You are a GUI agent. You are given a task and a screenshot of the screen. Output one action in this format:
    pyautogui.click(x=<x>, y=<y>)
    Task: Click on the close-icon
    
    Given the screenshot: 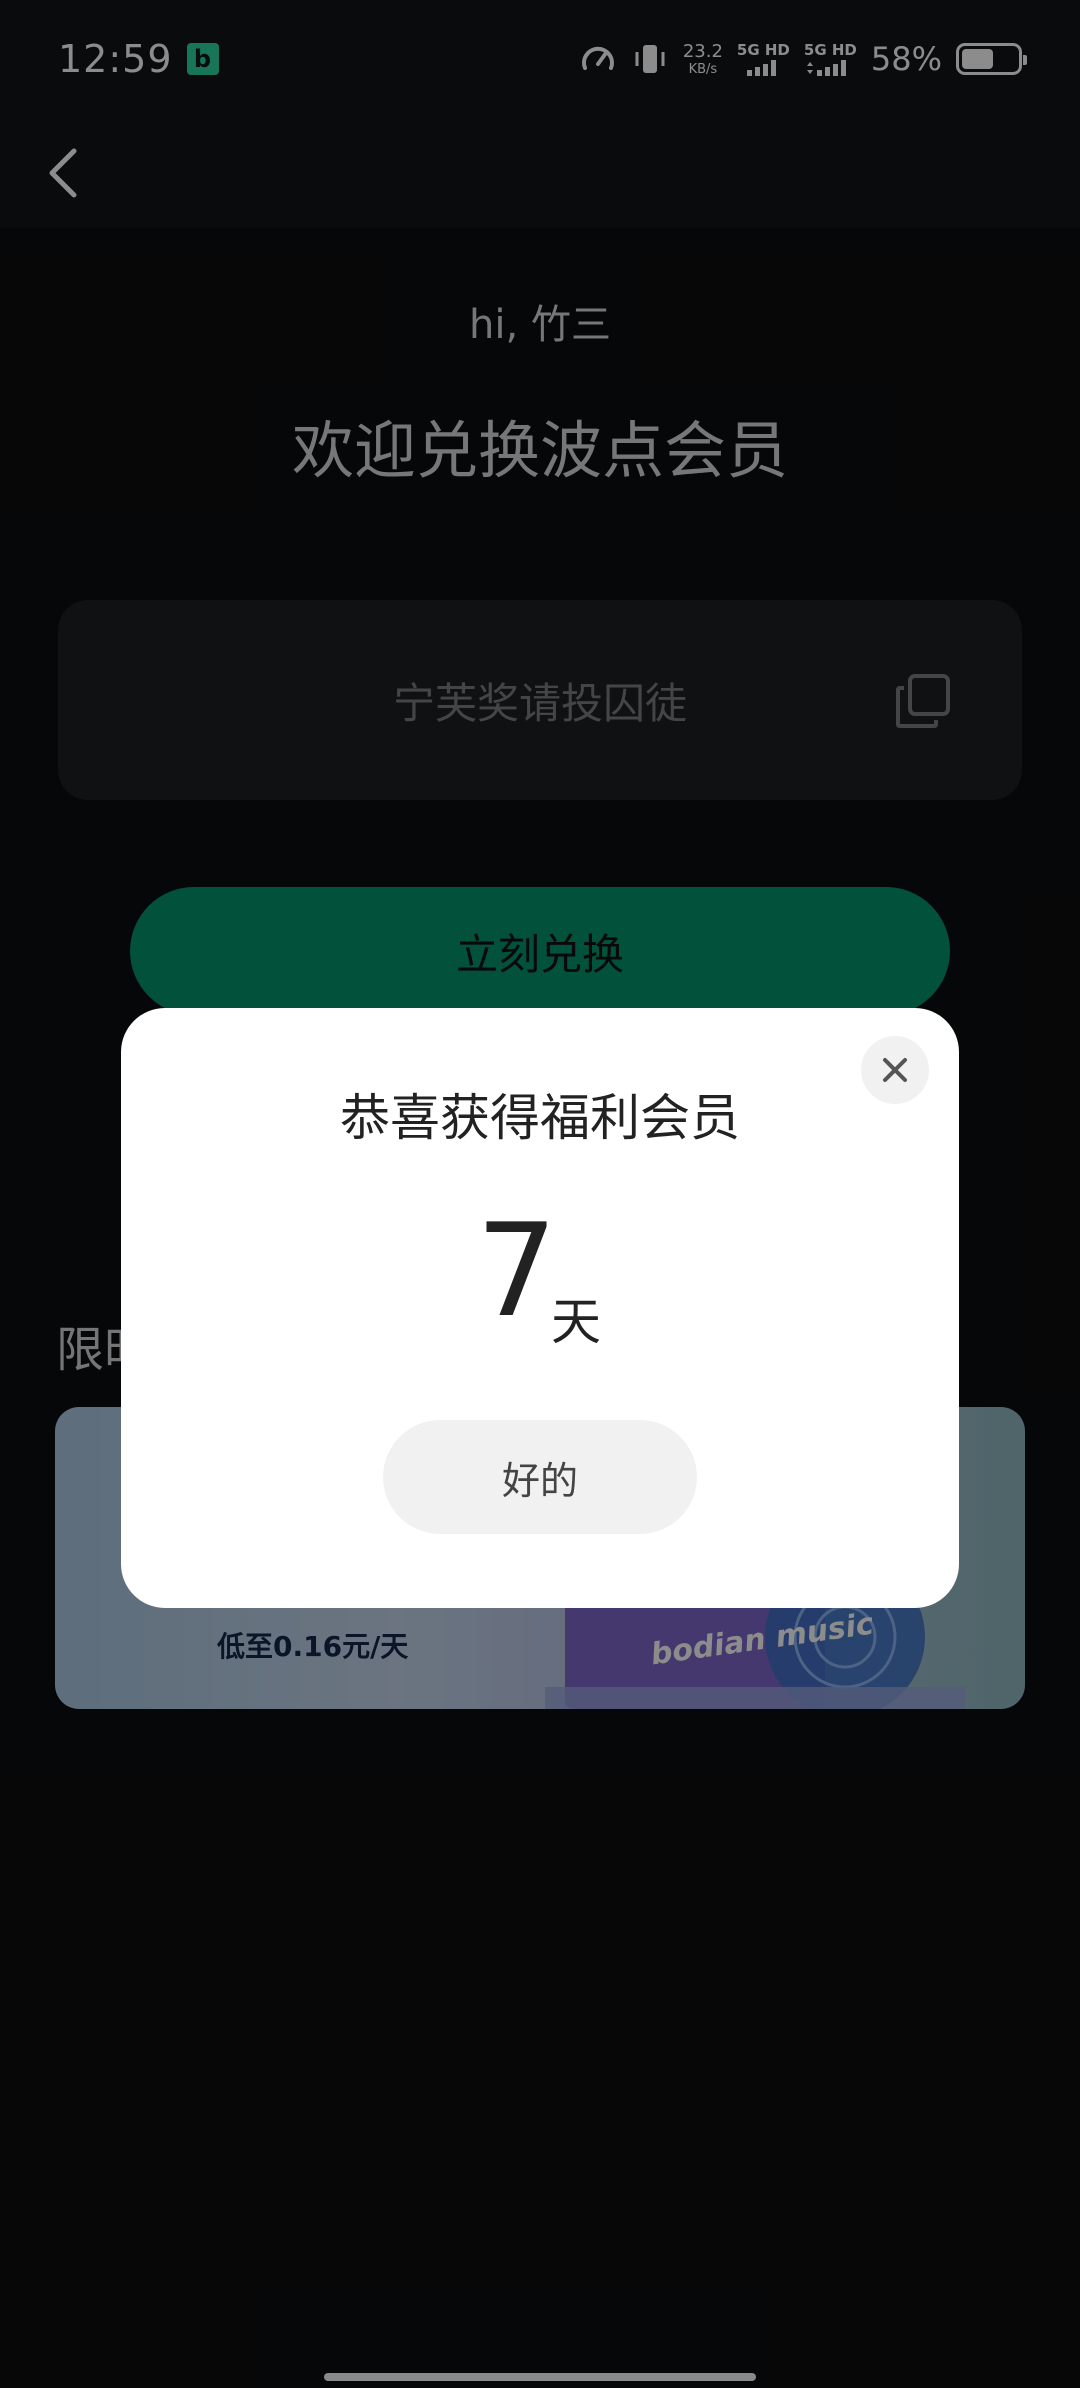 What is the action you would take?
    pyautogui.click(x=895, y=1070)
    